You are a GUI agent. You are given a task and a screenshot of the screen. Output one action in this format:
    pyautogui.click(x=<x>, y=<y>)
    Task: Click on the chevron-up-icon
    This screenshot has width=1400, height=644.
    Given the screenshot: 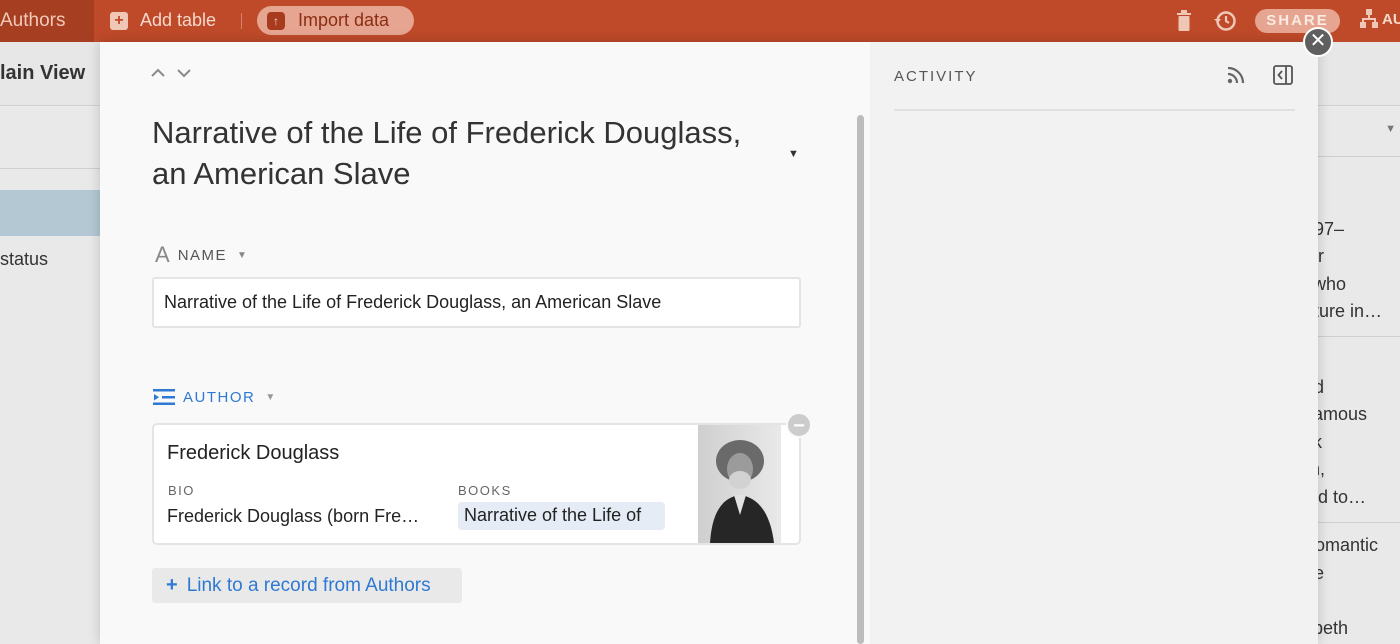 What is the action you would take?
    pyautogui.click(x=158, y=73)
    